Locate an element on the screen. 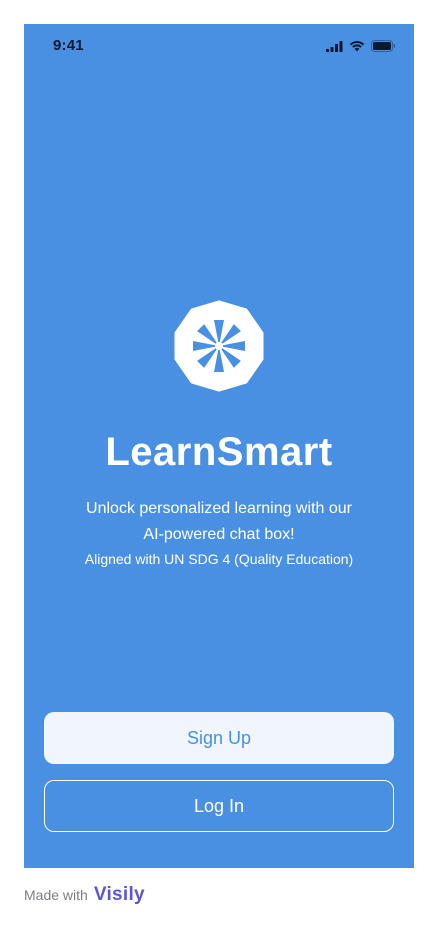  status-bar: 9:41 is located at coordinates (219, 46).